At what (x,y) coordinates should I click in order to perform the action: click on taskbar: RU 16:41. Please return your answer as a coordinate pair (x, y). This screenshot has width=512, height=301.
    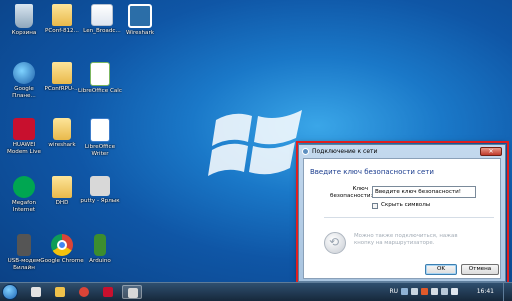
    Looking at the image, I should click on (256, 291).